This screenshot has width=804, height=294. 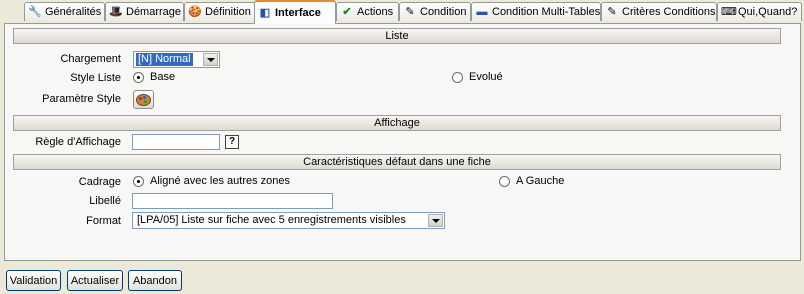 What do you see at coordinates (443, 12) in the screenshot?
I see `tab-label: Condition` at bounding box center [443, 12].